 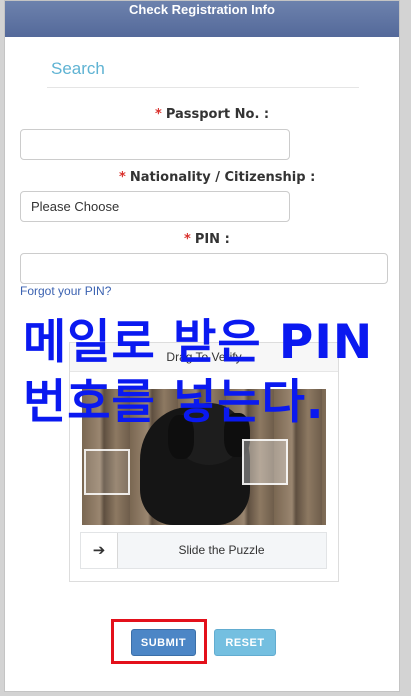 I want to click on pin-label: * PIN :, so click(x=207, y=239).